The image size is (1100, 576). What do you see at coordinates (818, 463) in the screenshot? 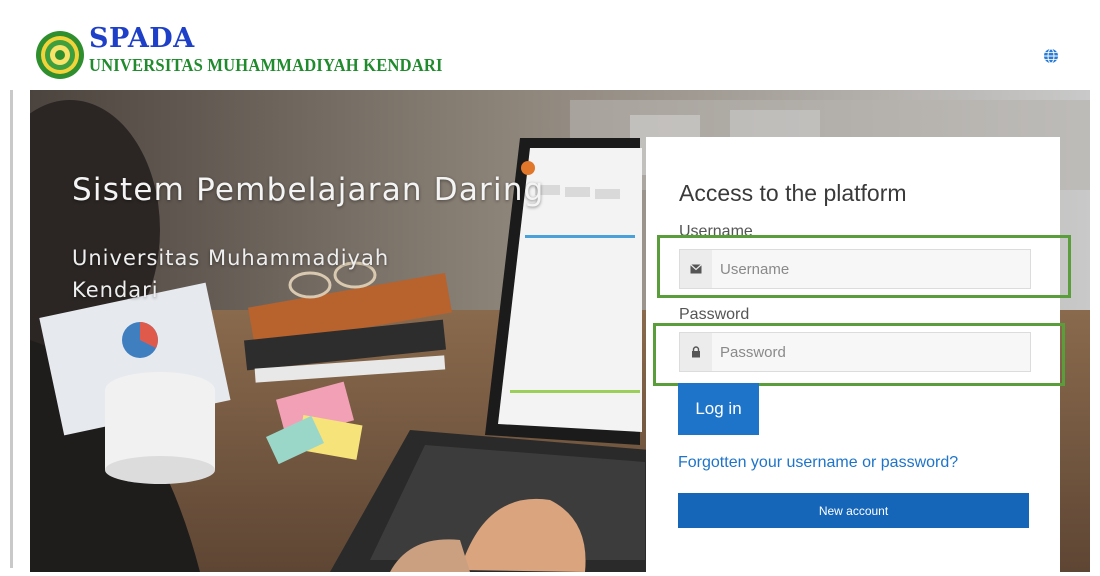
I see `forgot-password-link: Forgotten your username or password?` at bounding box center [818, 463].